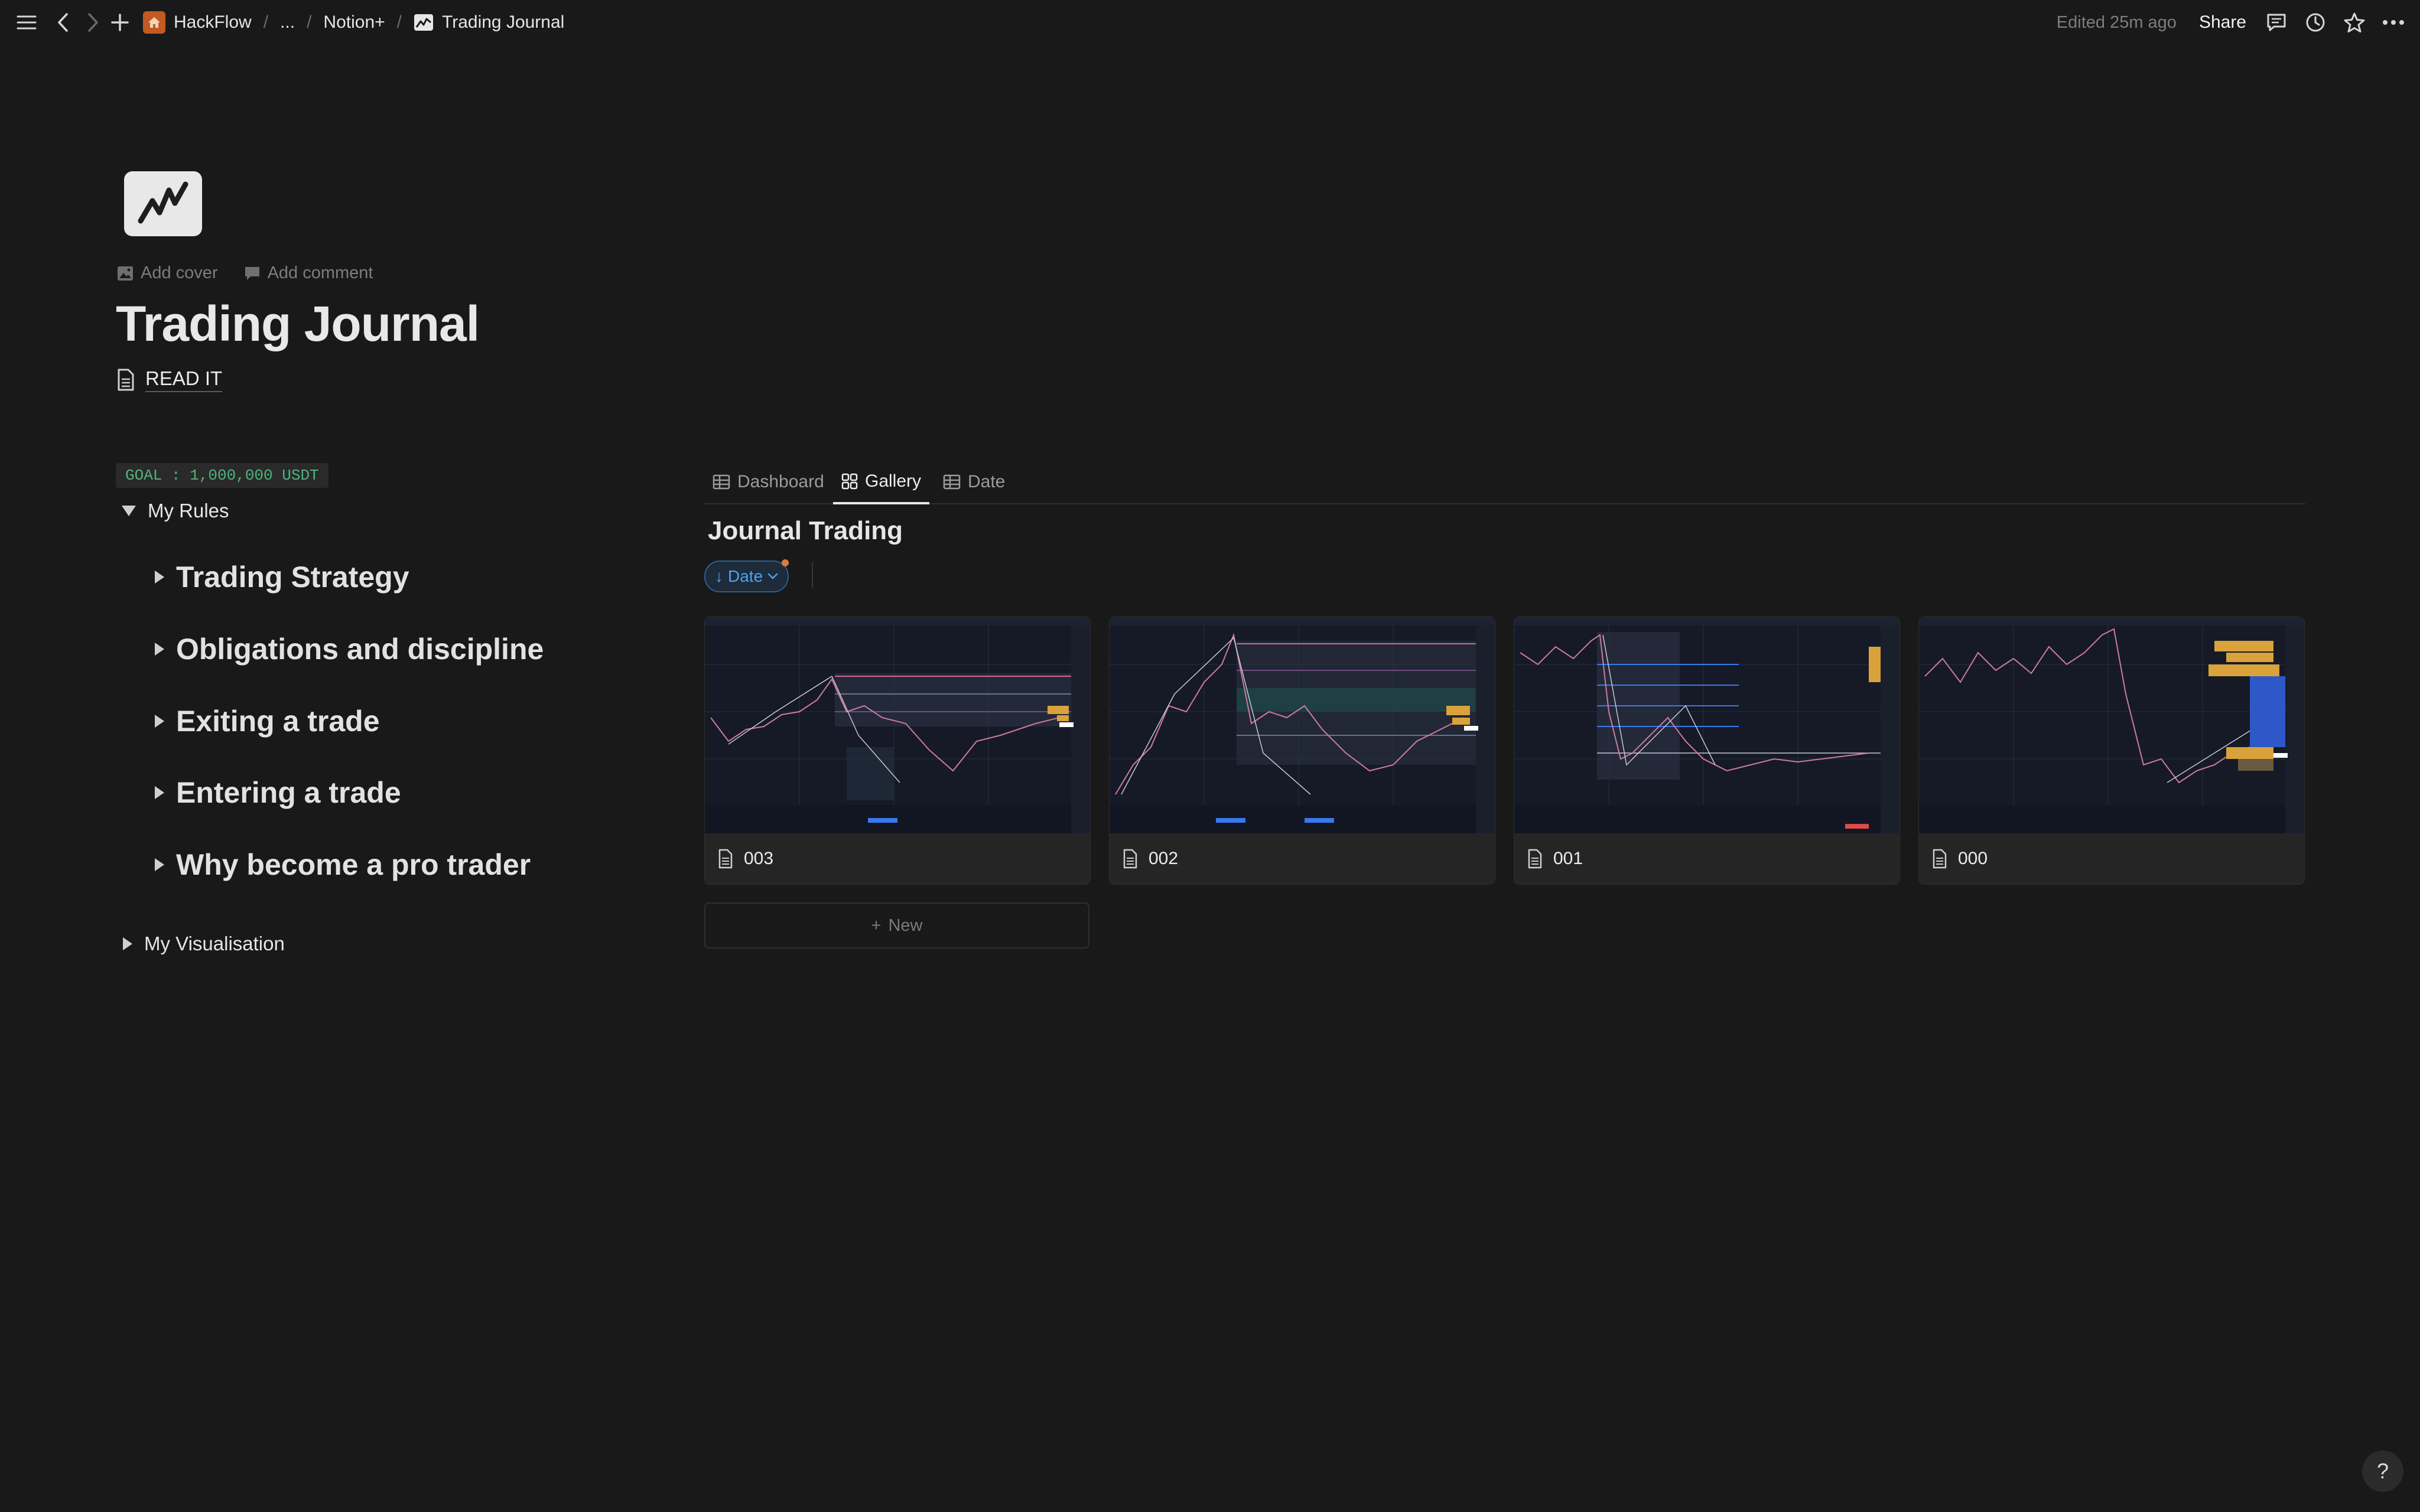 The width and height of the screenshot is (2420, 1512). What do you see at coordinates (812, 575) in the screenshot?
I see `filter-divider` at bounding box center [812, 575].